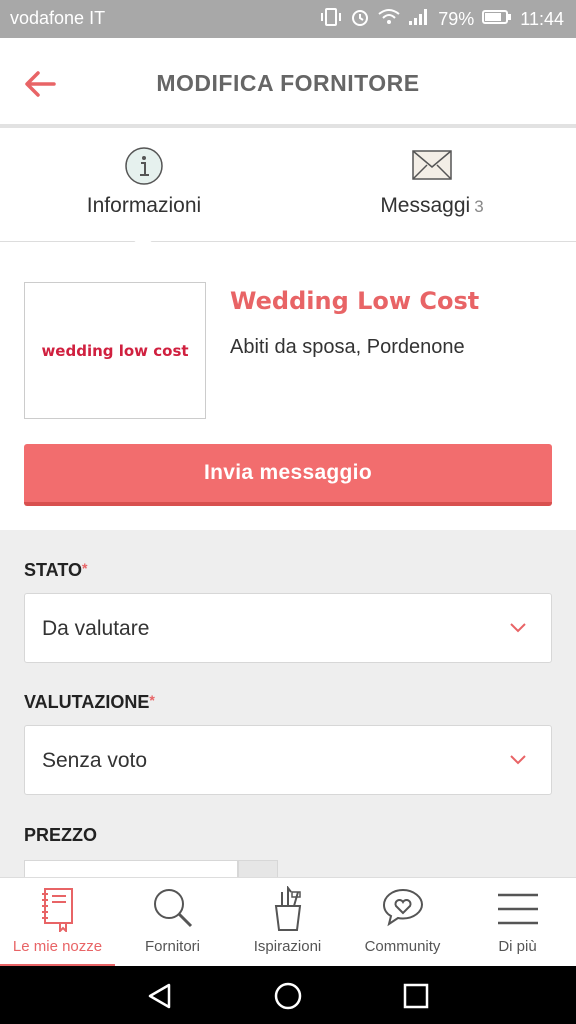 The image size is (576, 1024). I want to click on nav-label: Ispirazioni, so click(287, 946).